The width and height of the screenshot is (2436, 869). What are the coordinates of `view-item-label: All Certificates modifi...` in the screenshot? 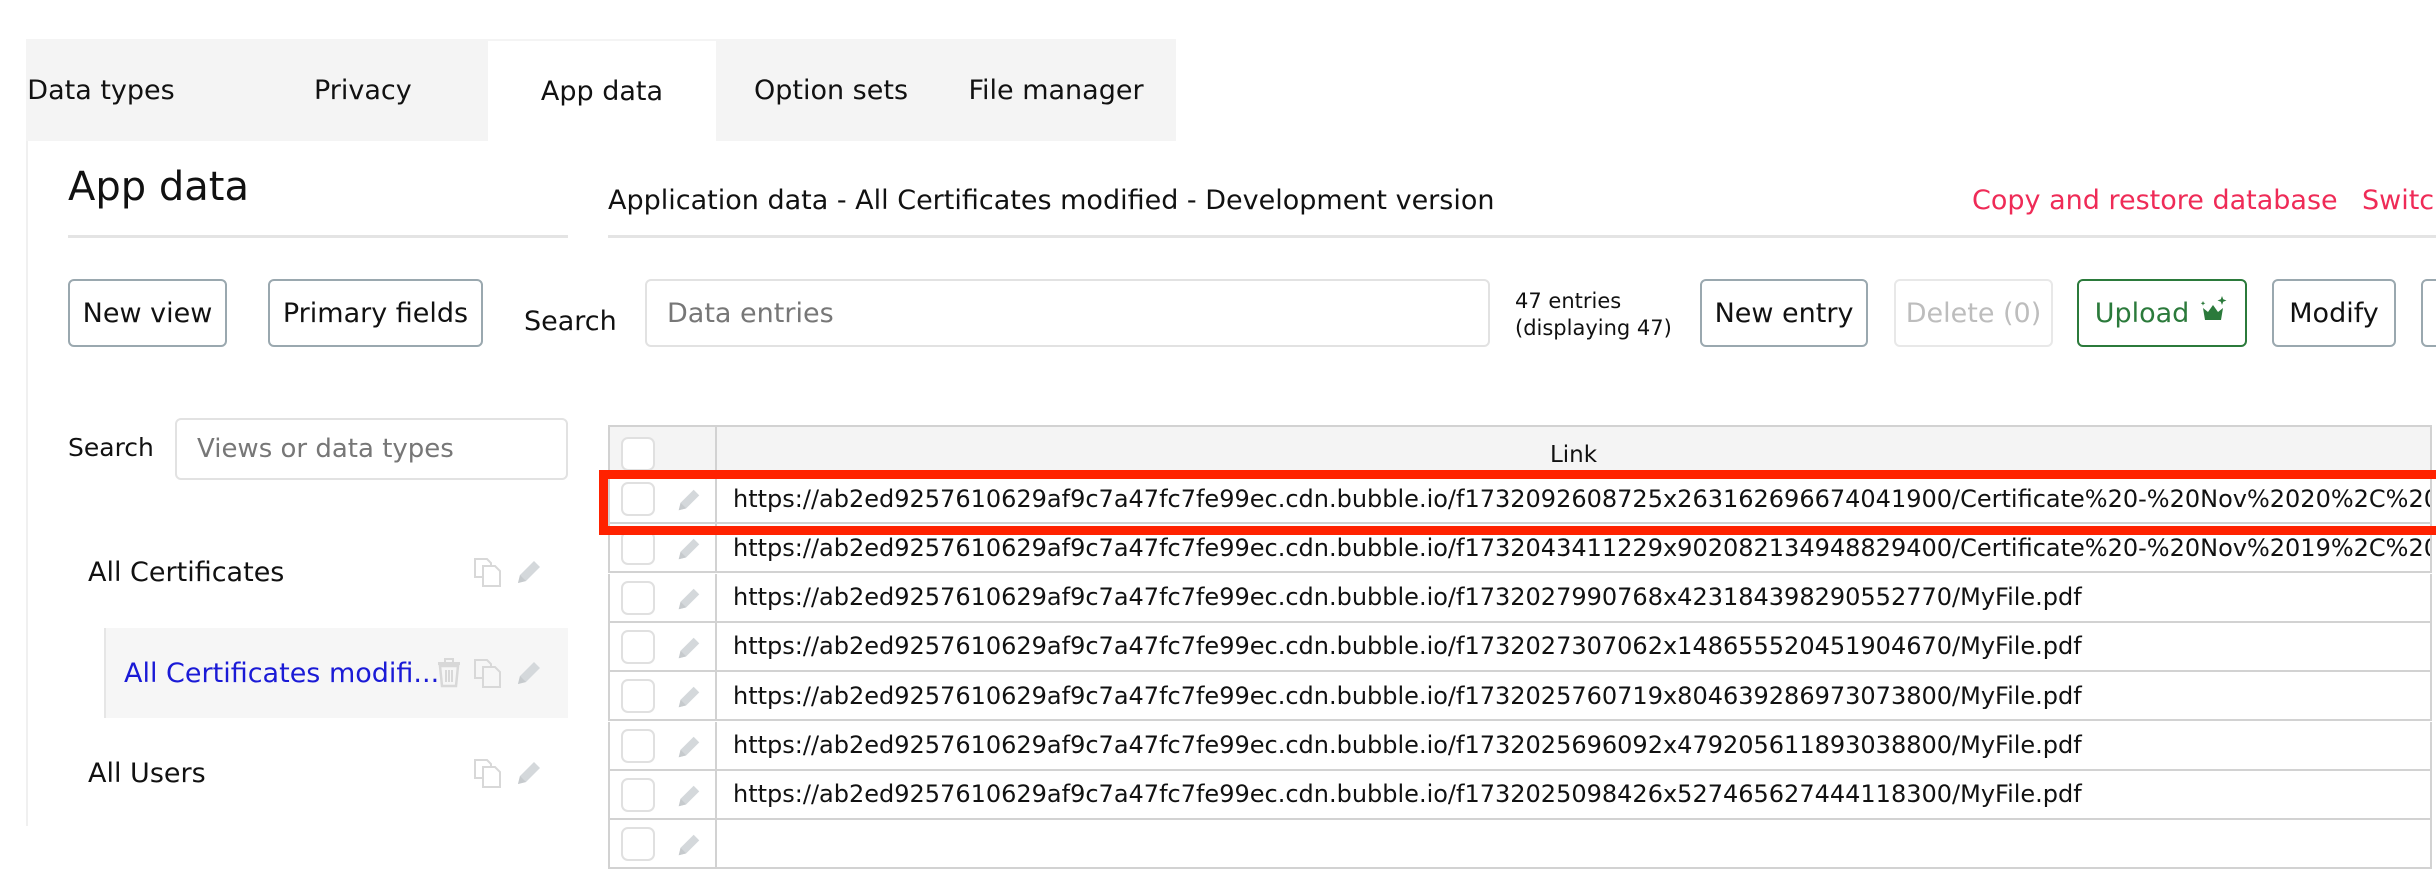 It's located at (282, 673).